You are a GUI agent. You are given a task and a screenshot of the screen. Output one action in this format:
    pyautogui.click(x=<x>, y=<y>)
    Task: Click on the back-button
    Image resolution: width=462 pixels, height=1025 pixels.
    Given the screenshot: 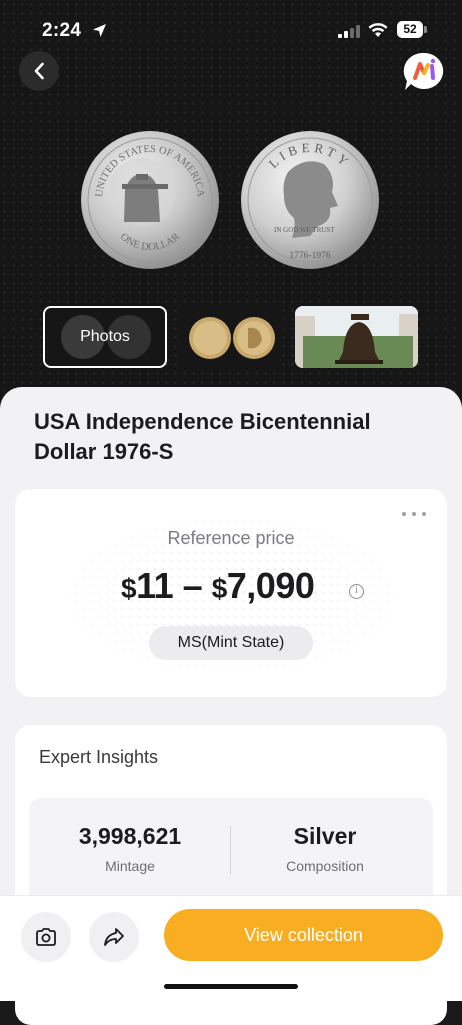 What is the action you would take?
    pyautogui.click(x=39, y=71)
    